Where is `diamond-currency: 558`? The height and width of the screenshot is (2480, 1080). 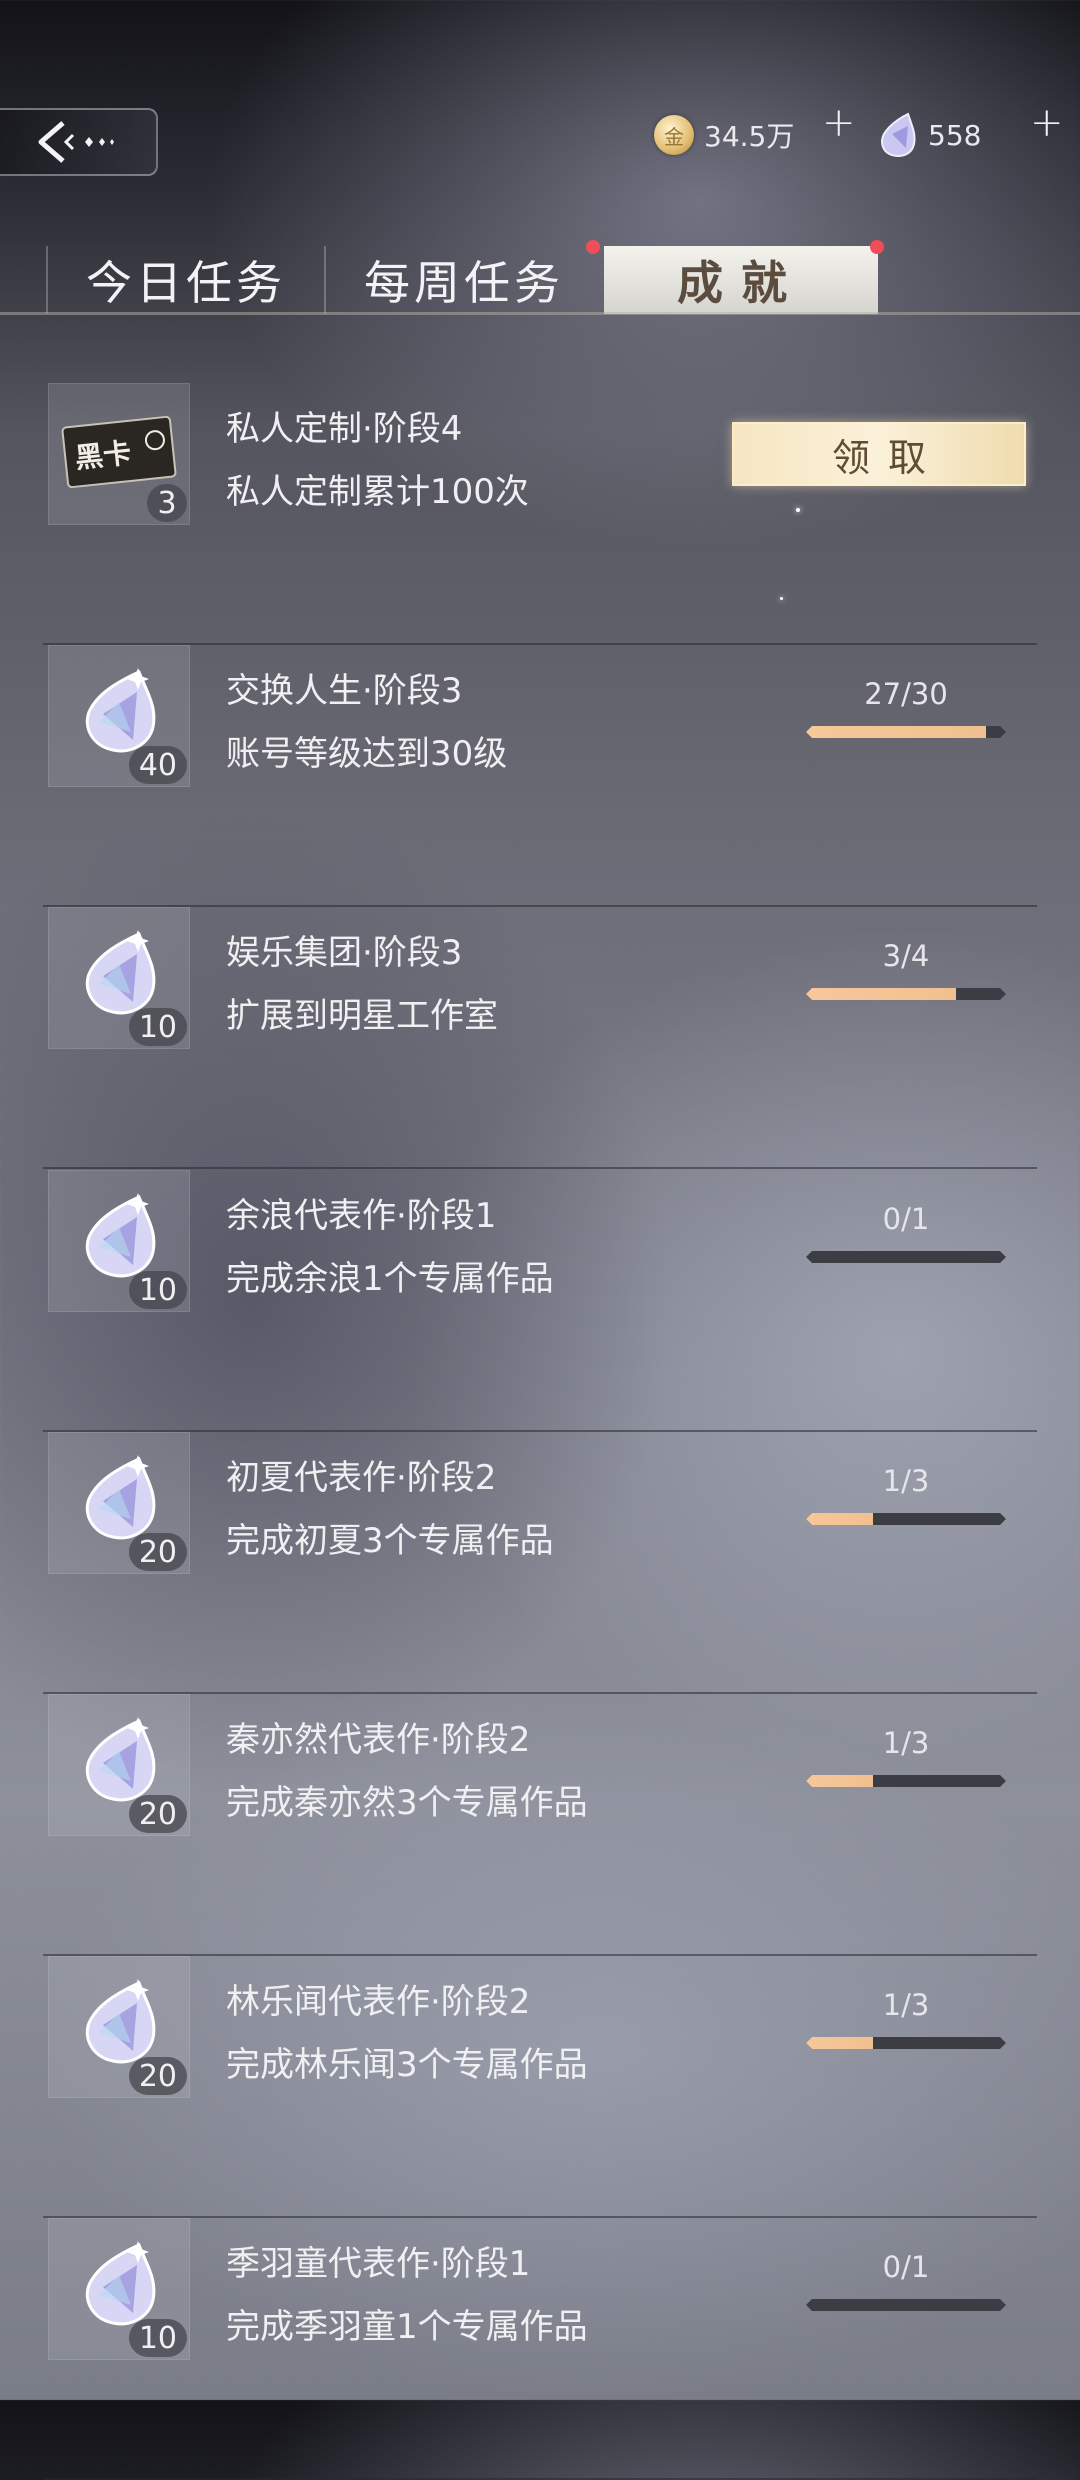 diamond-currency: 558 is located at coordinates (929, 135).